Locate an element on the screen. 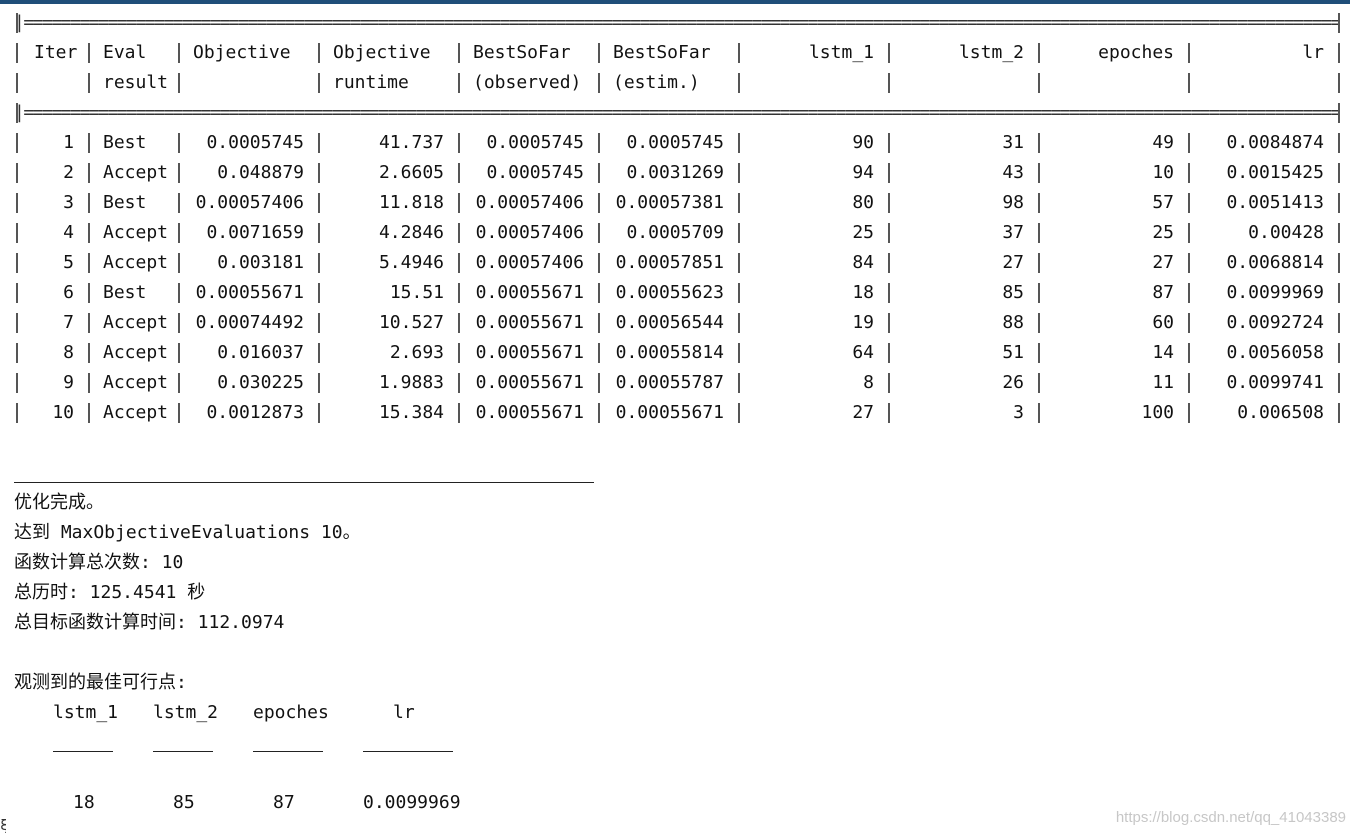 Image resolution: width=1350 pixels, height=836 pixels. table-cell-lr: 0.00428 is located at coordinates (1286, 232).